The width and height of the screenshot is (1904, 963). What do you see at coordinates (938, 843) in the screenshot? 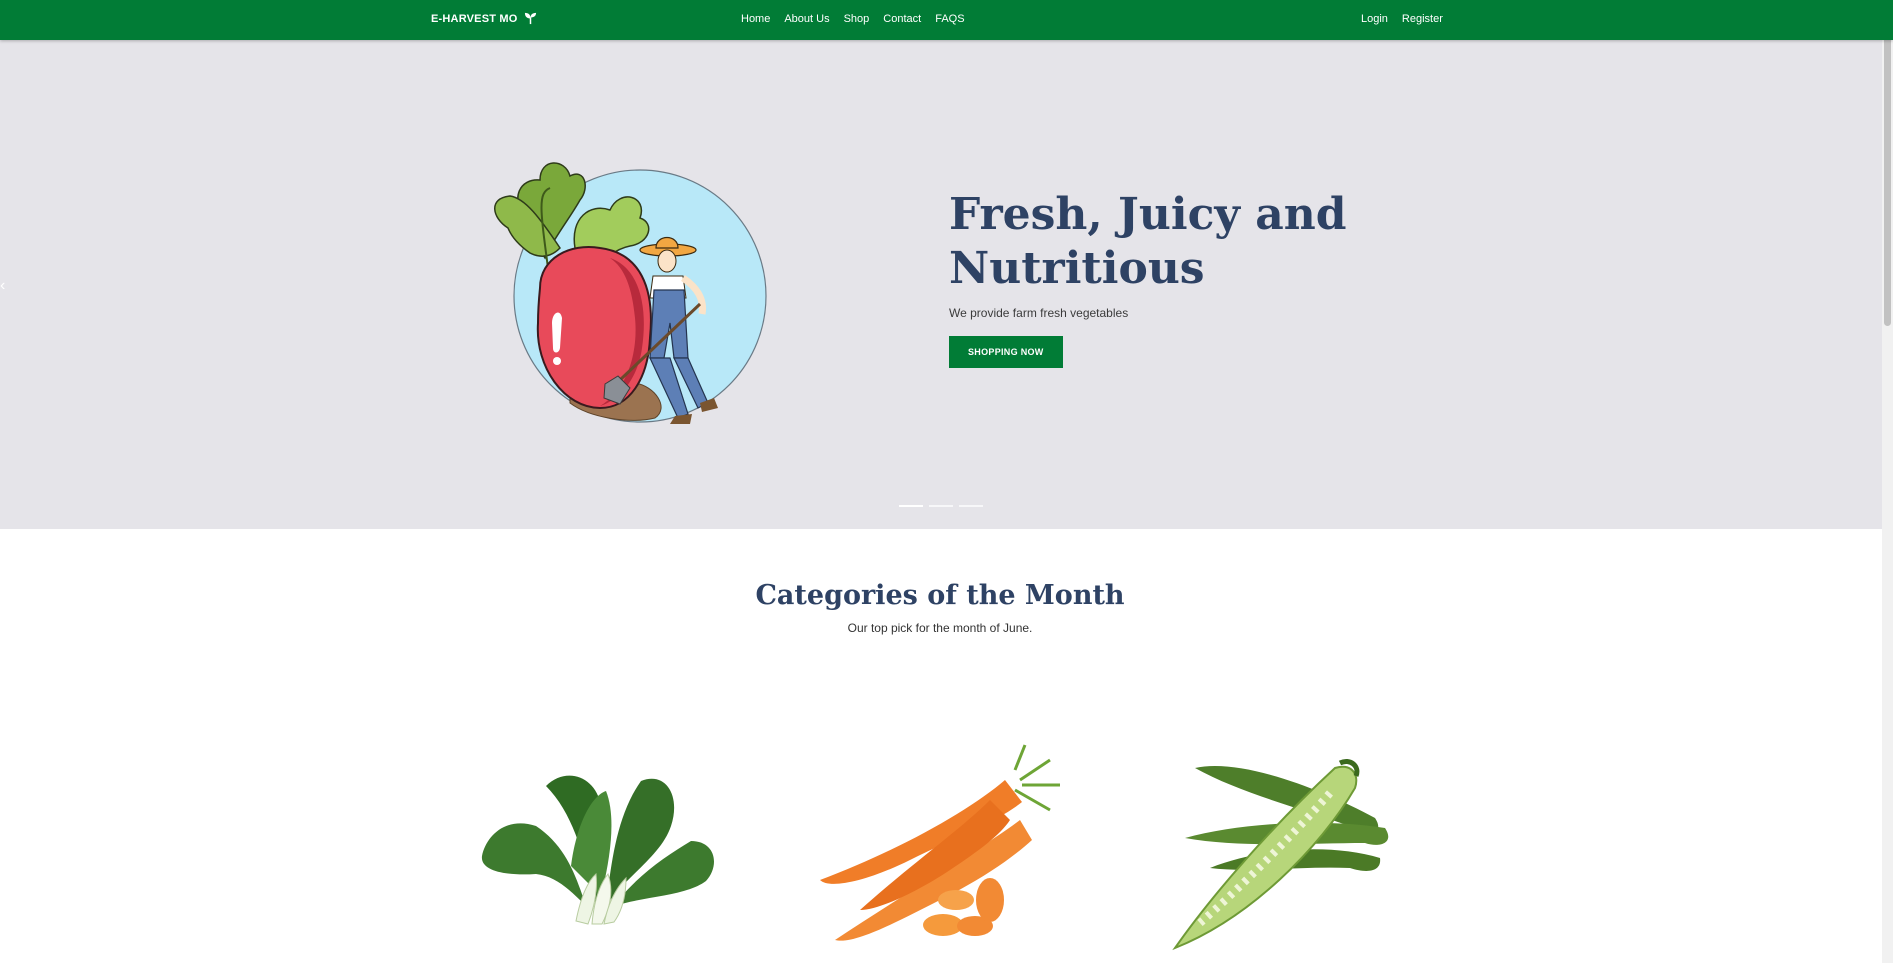
I see `category-carrots-image` at bounding box center [938, 843].